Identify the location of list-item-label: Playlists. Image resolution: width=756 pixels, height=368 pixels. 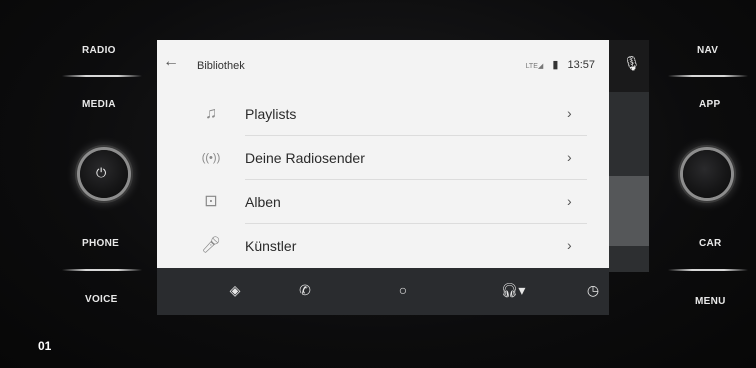
(271, 114).